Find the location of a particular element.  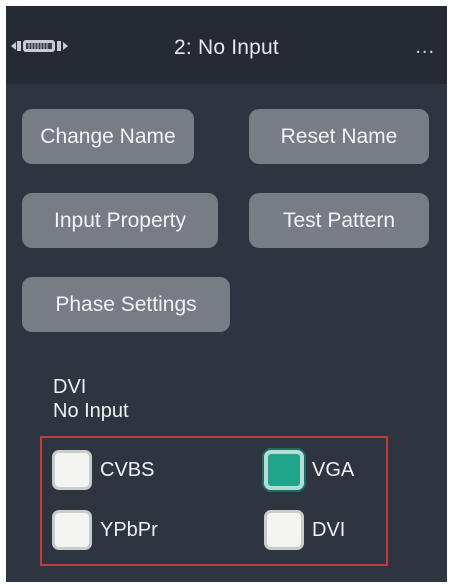

signal-state-label: No Input is located at coordinates (91, 411).